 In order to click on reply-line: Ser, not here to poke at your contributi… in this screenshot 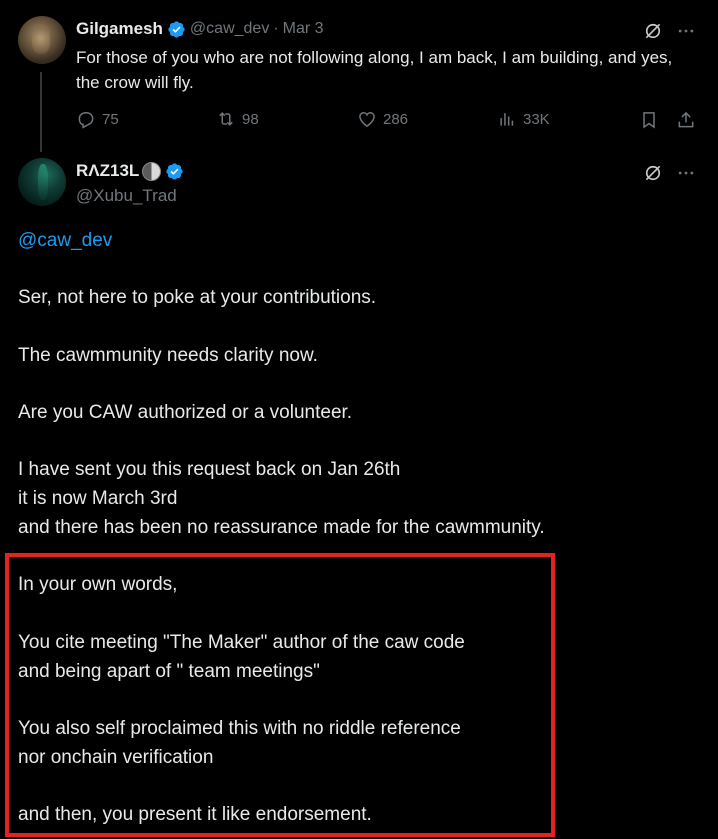, I will do `click(197, 297)`.